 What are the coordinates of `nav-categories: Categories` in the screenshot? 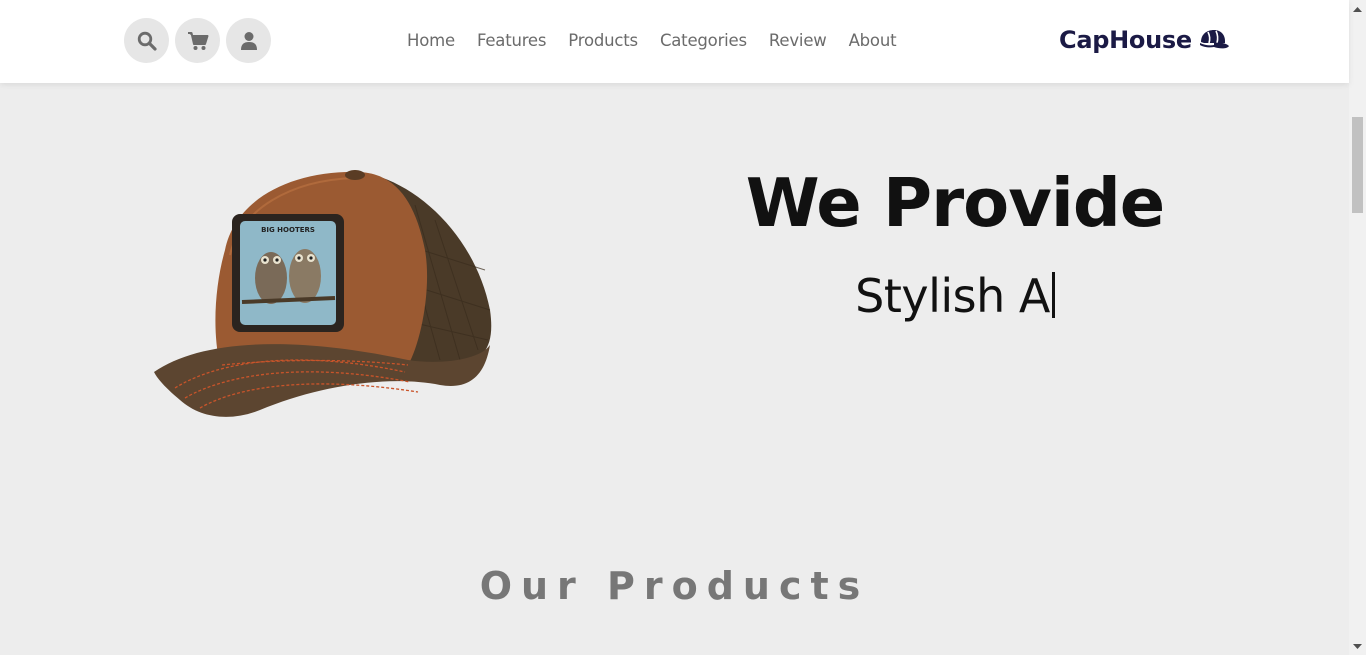 It's located at (703, 42).